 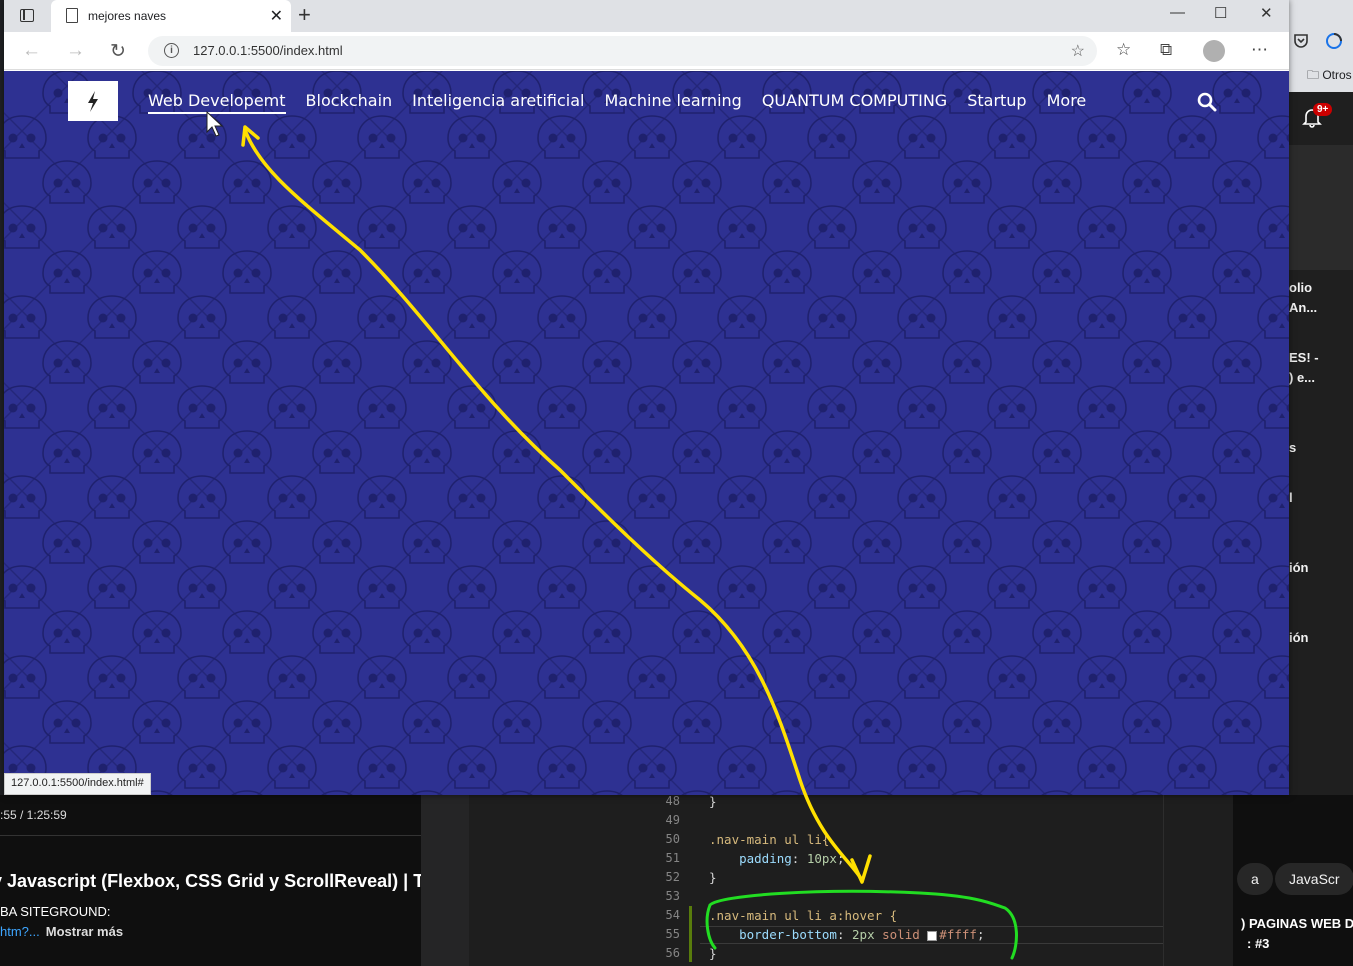 I want to click on url-text: 127.0.0.1:5500/index.html, so click(x=268, y=50).